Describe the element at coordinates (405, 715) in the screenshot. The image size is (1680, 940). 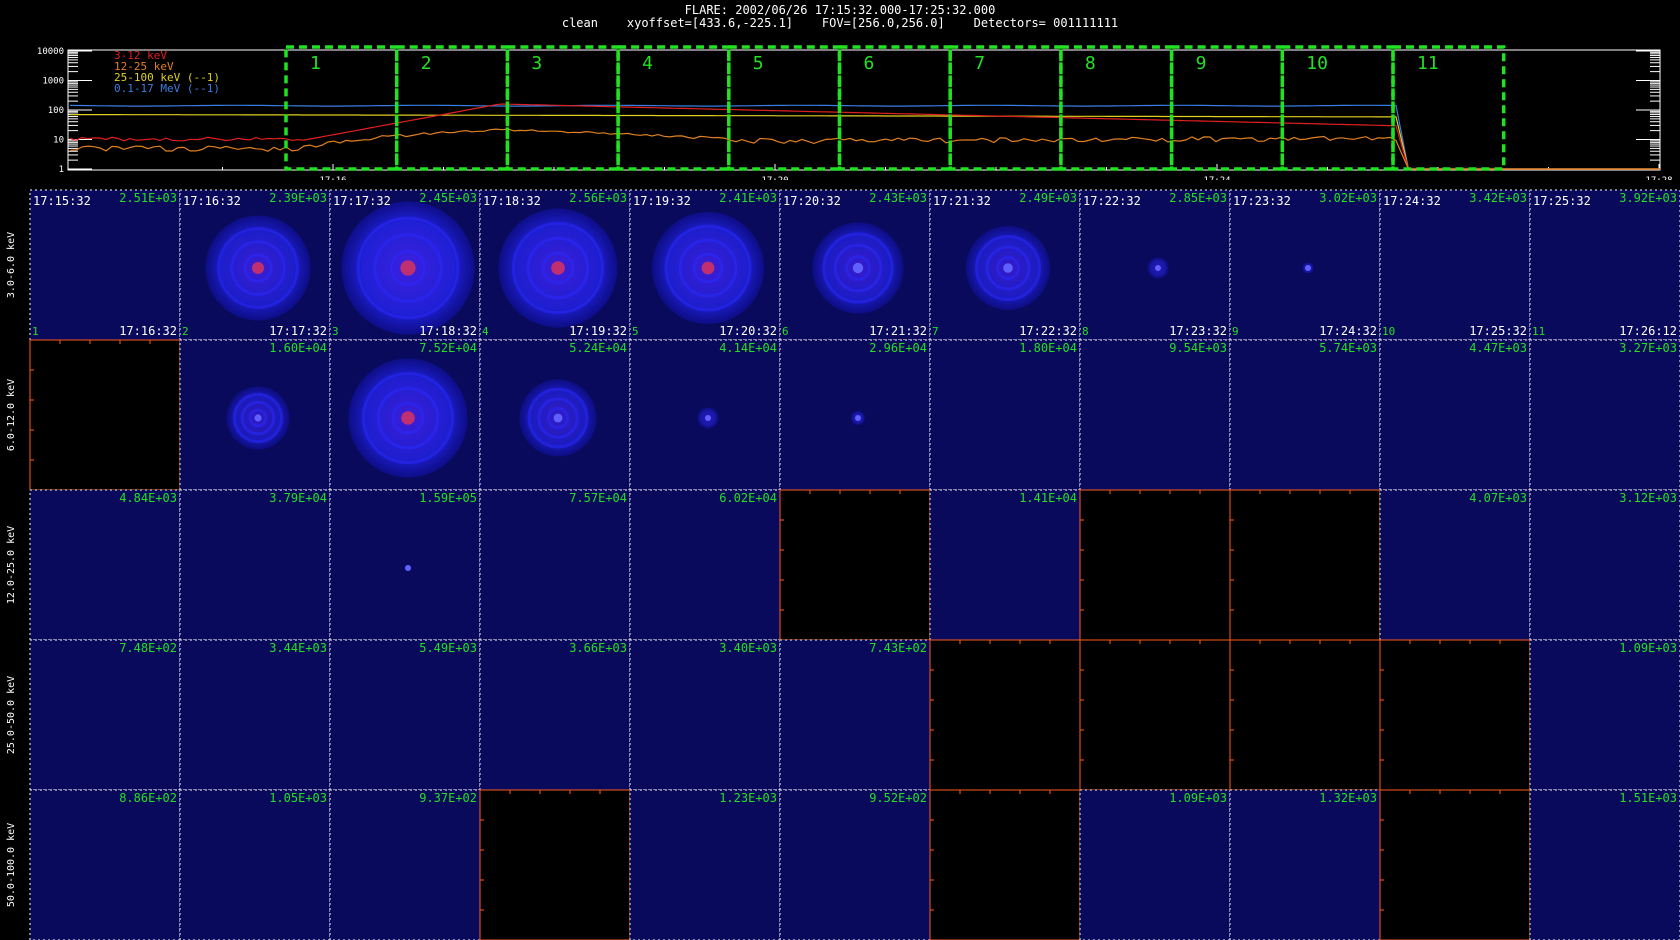
I see `image-panel: 5.49E+03` at that location.